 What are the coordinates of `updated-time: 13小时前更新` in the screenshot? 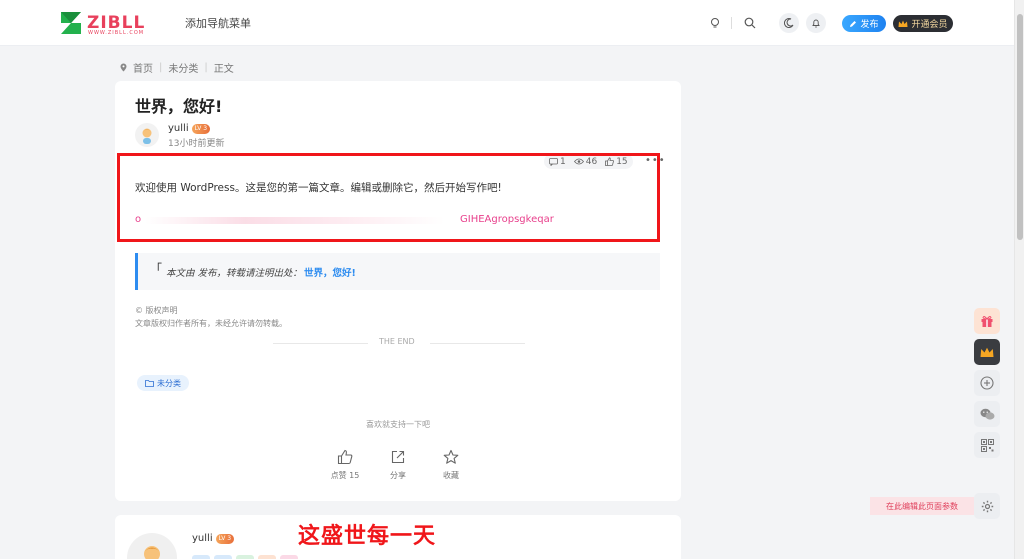 It's located at (196, 144).